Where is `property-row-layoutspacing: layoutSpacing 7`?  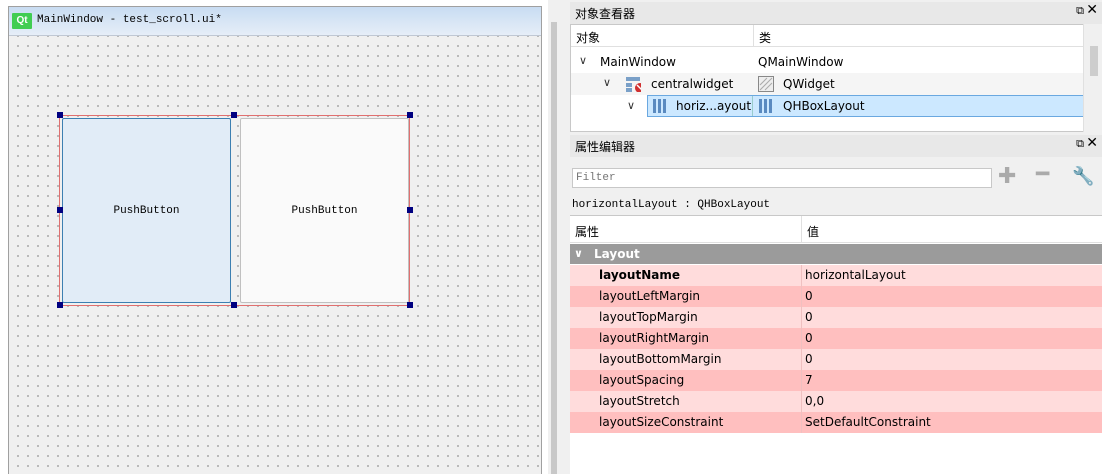
property-row-layoutspacing: layoutSpacing 7 is located at coordinates (836, 380).